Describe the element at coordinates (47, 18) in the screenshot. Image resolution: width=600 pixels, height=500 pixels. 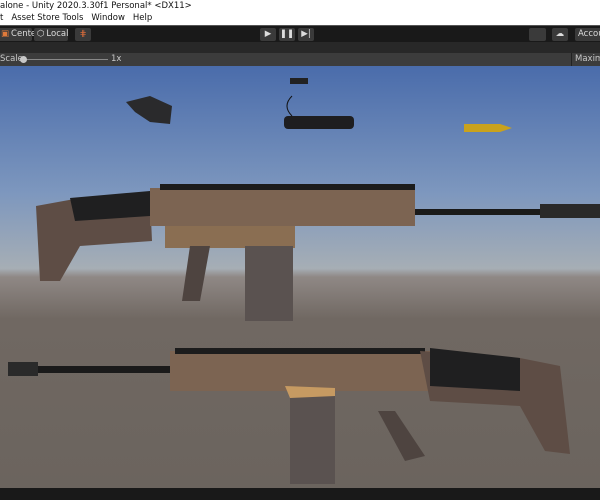
I see `menu-item-asset-store-tools: Asset Store Tools` at that location.